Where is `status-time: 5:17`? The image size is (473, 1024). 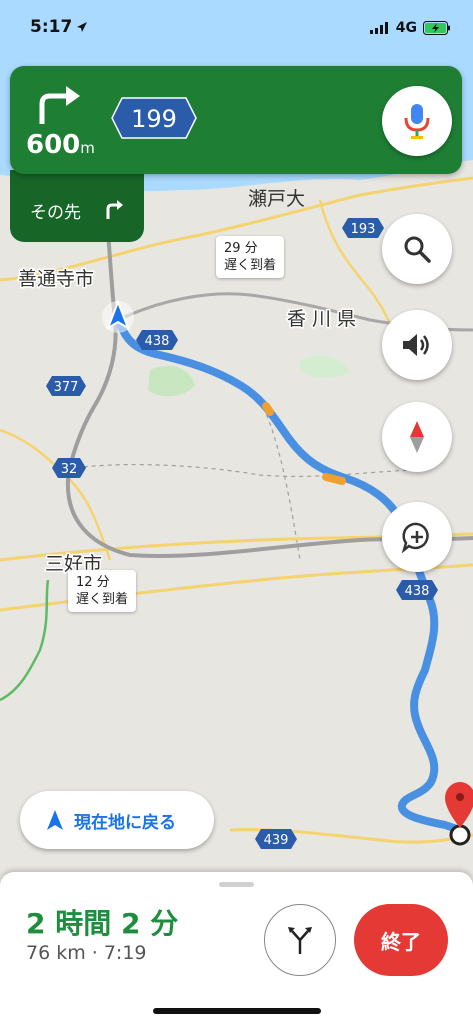 status-time: 5:17 is located at coordinates (51, 27).